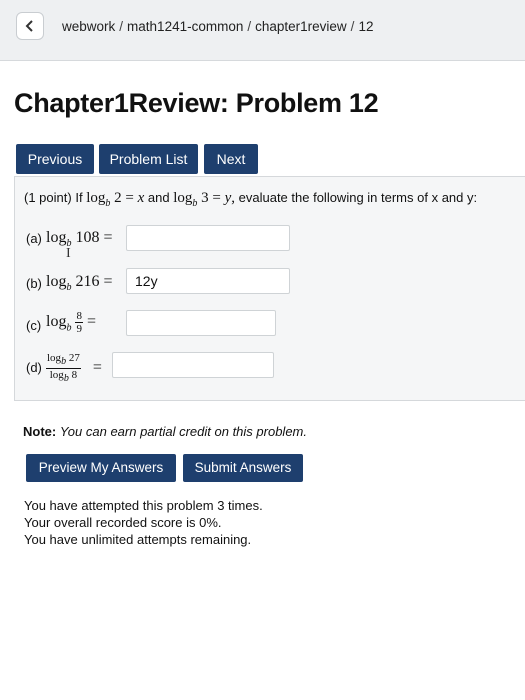 Image resolution: width=525 pixels, height=700 pixels. What do you see at coordinates (185, 26) in the screenshot?
I see `breadcrumb-link-course: math1241-common` at bounding box center [185, 26].